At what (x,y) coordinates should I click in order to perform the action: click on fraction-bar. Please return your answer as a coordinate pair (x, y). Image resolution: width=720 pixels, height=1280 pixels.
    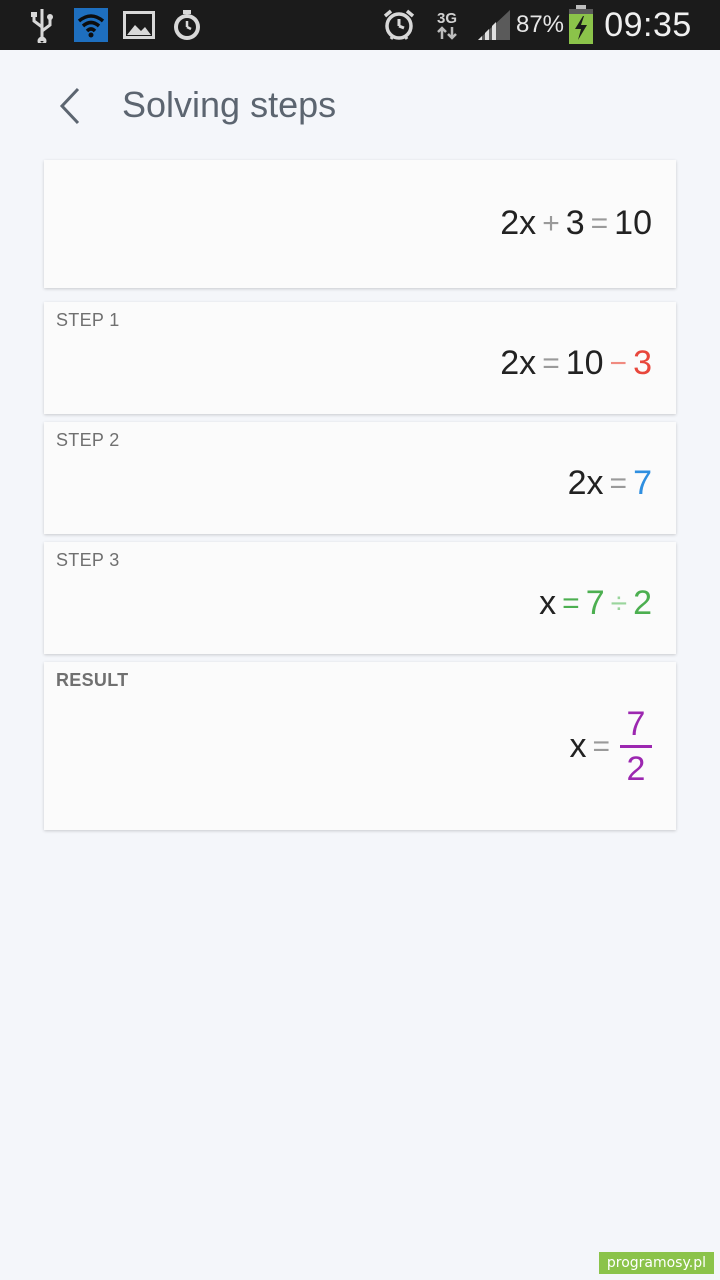
    Looking at the image, I should click on (636, 746).